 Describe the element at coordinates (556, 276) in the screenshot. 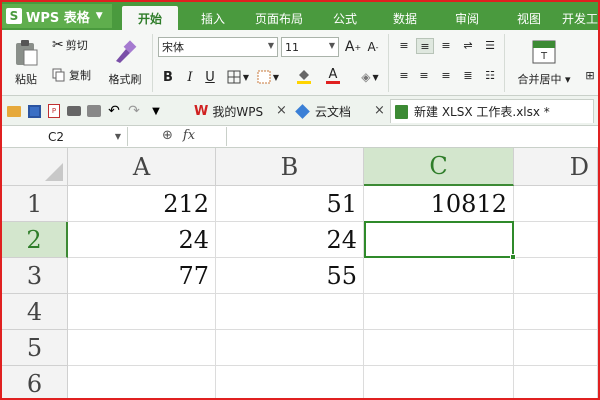

I see `cell-d3` at that location.